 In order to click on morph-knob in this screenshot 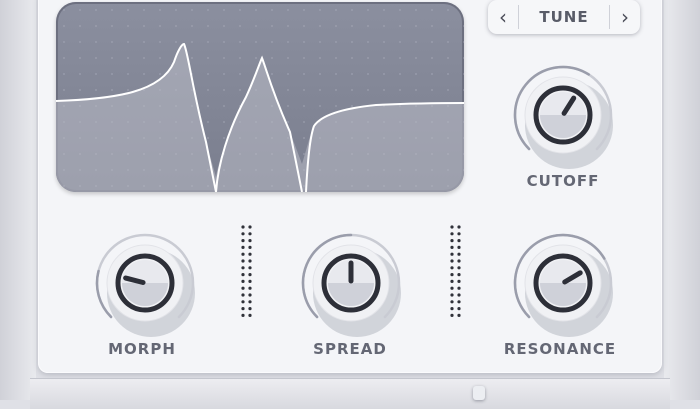, I will do `click(145, 283)`.